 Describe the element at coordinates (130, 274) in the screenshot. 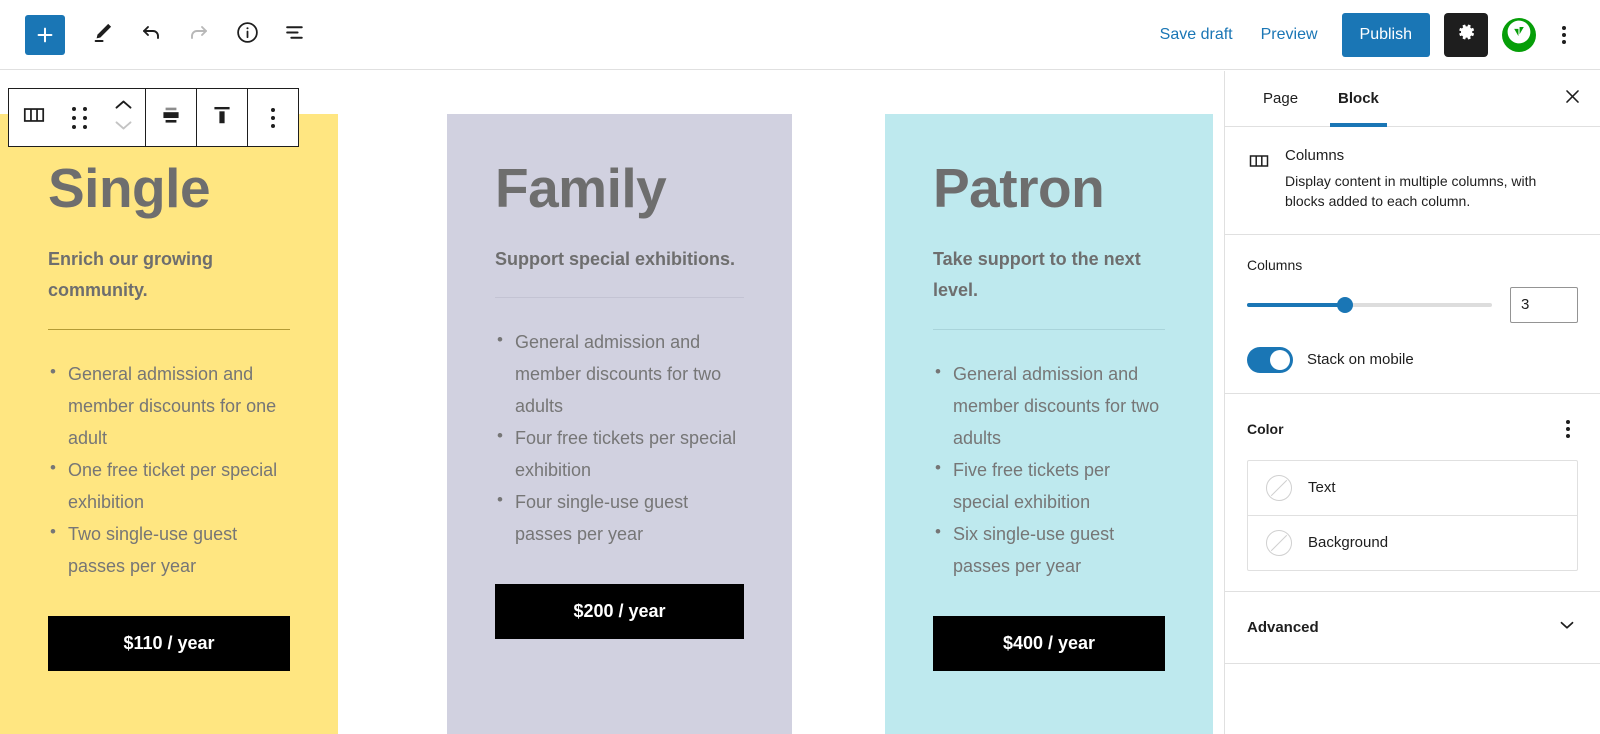

I see `column-subtitle: Enrich our growing community.` at that location.